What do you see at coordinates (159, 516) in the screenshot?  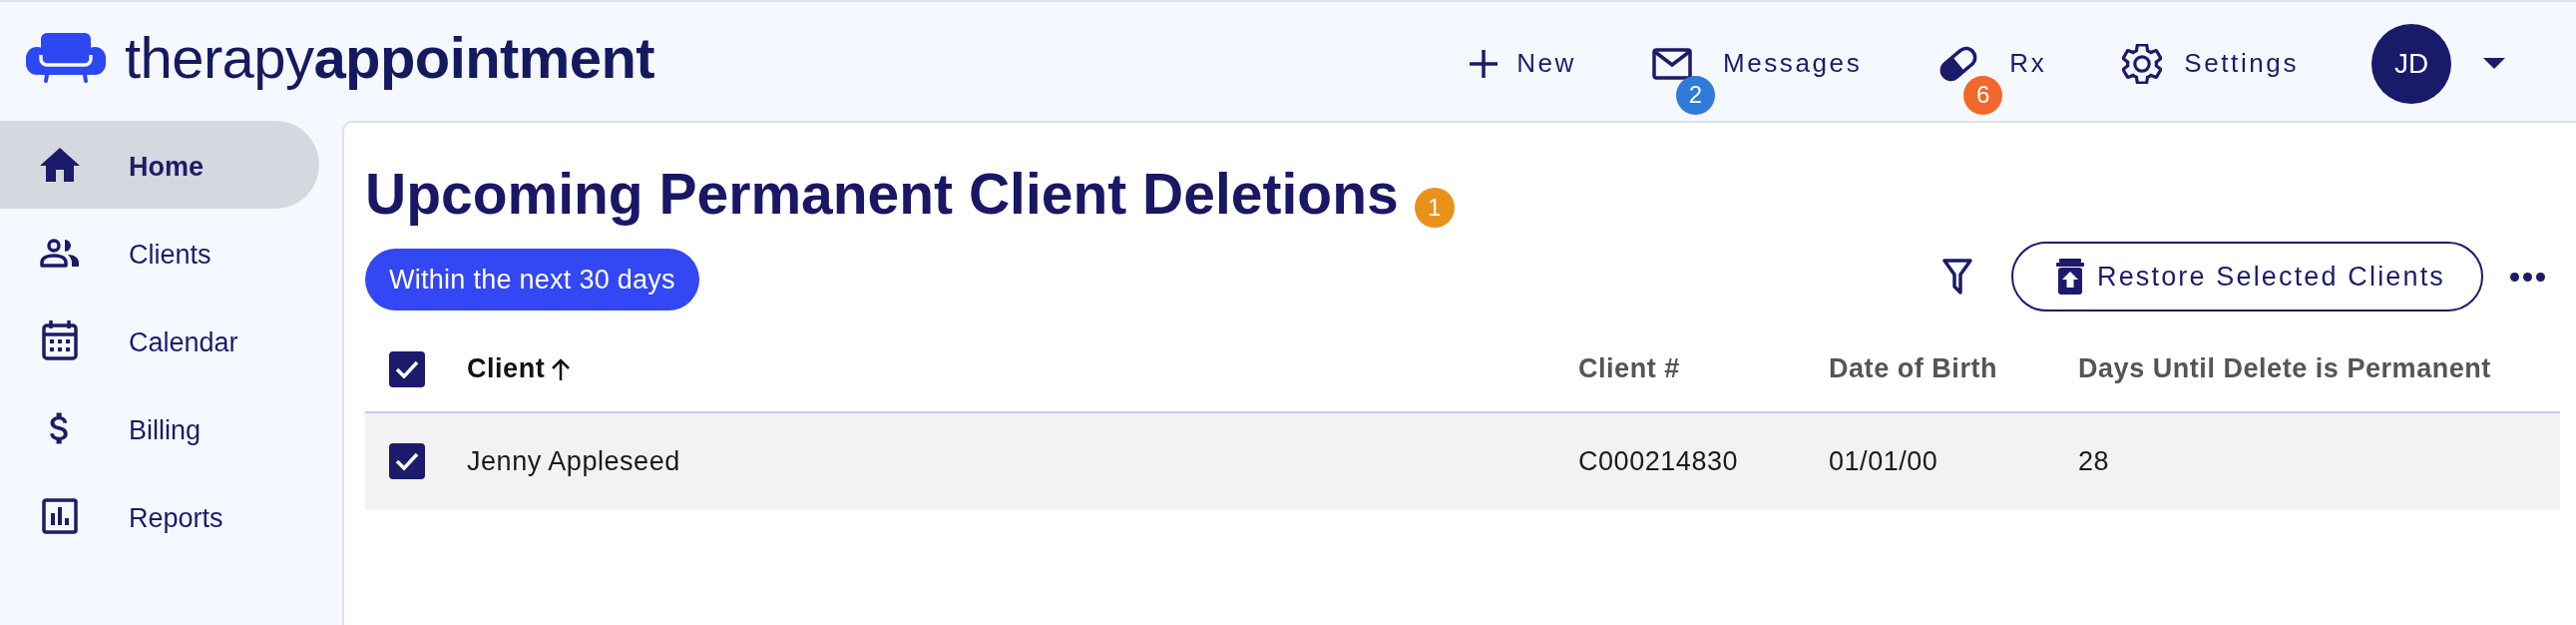 I see `sidebar-item: Reports` at bounding box center [159, 516].